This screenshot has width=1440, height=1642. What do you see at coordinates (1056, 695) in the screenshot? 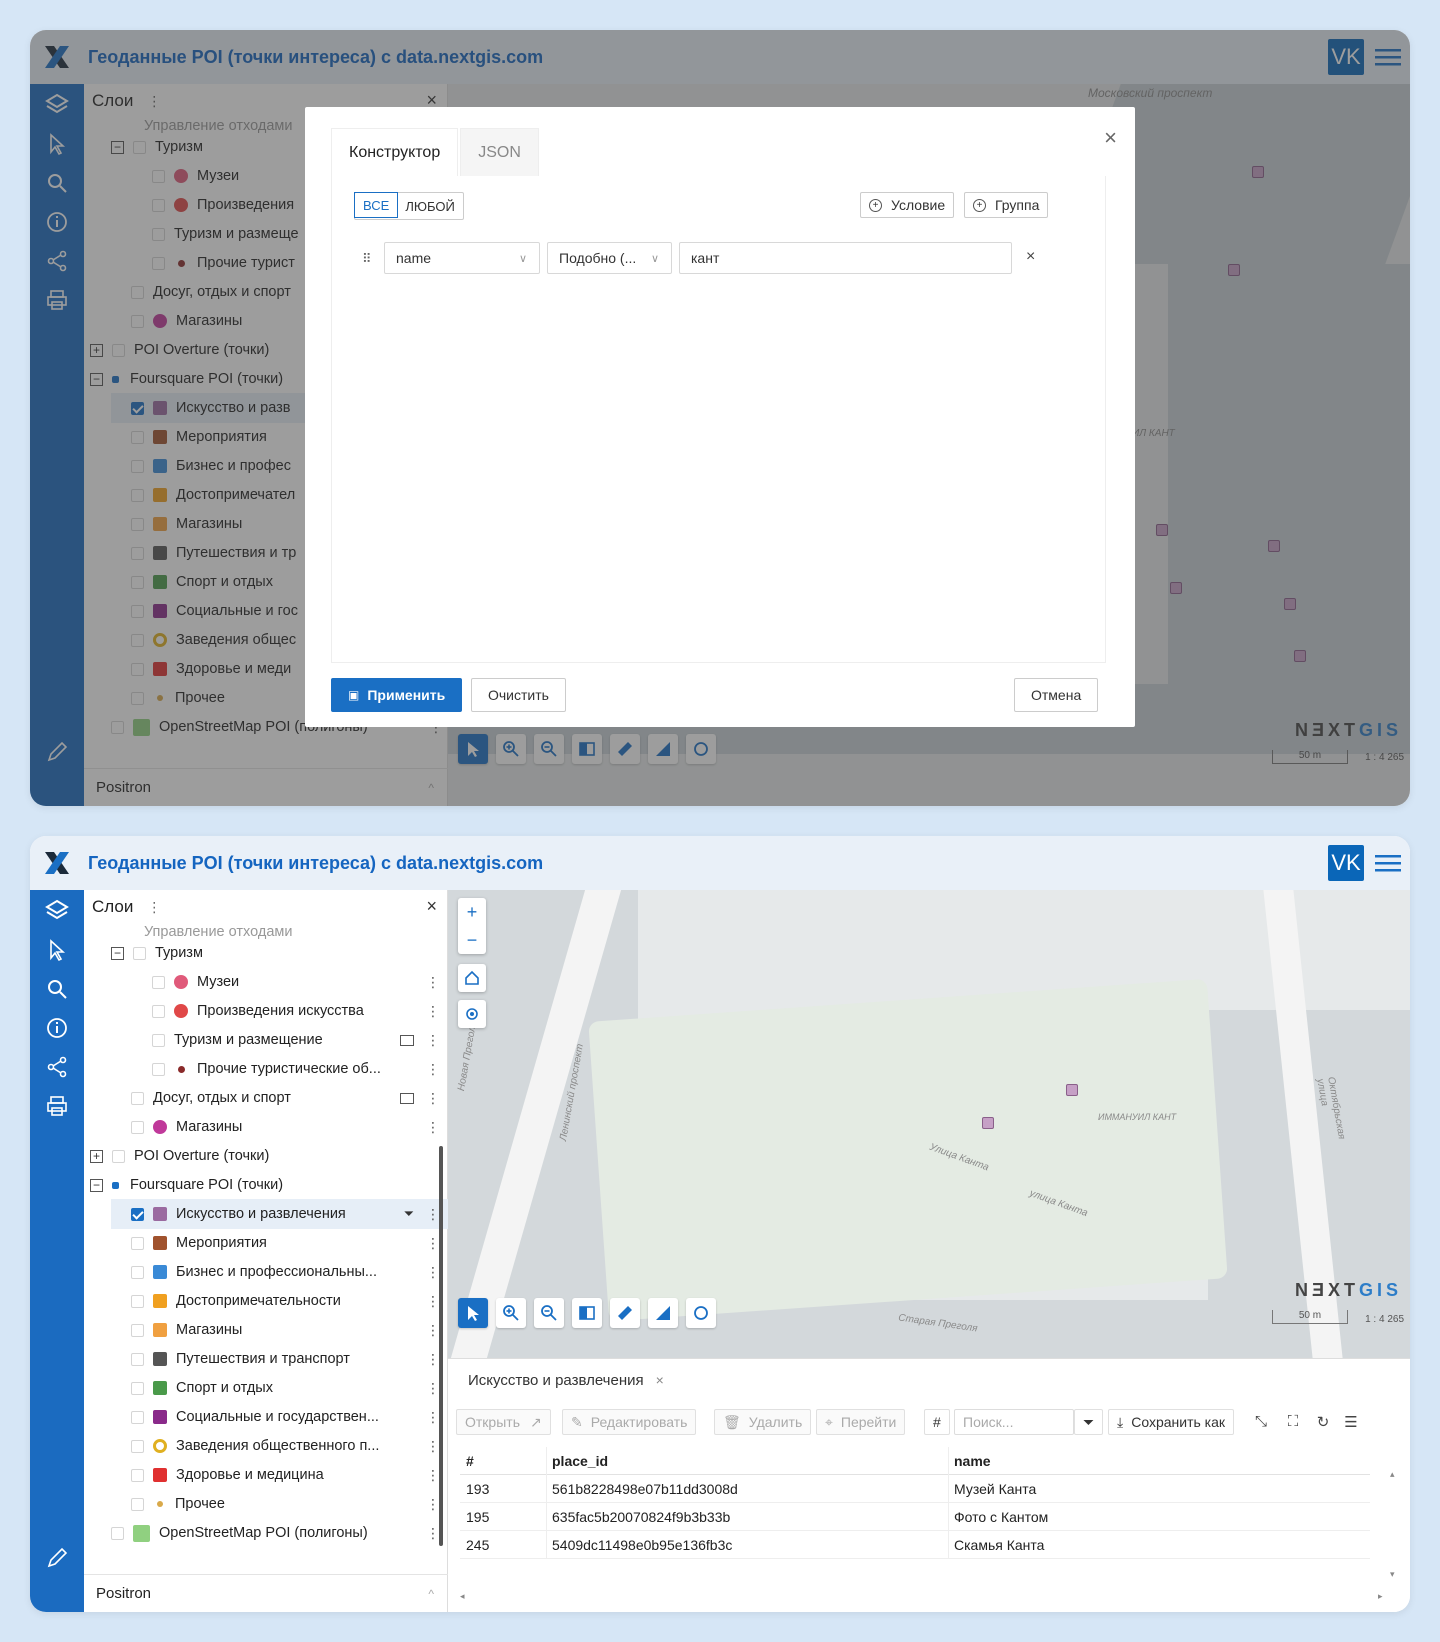
I see `cancel-button: Отмена` at bounding box center [1056, 695].